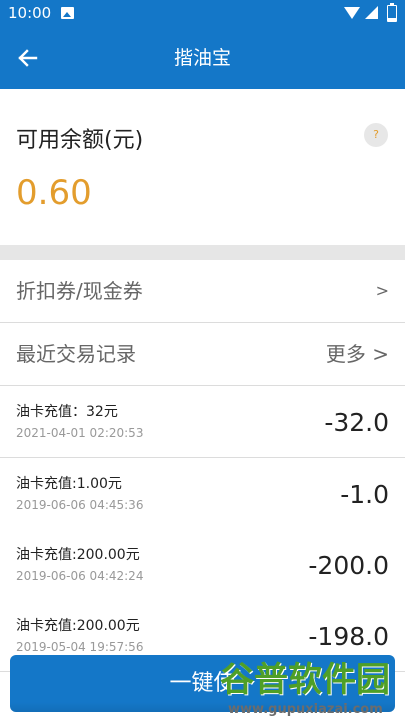 Image resolution: width=405 pixels, height=720 pixels. Describe the element at coordinates (202, 291) in the screenshot. I see `coupons-menu-row: 折扣券/现金券 >` at that location.